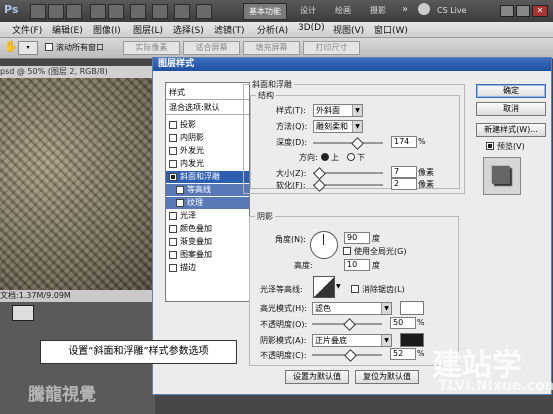 The height and width of the screenshot is (414, 553). I want to click on menu-edit: 编辑(E), so click(67, 29).